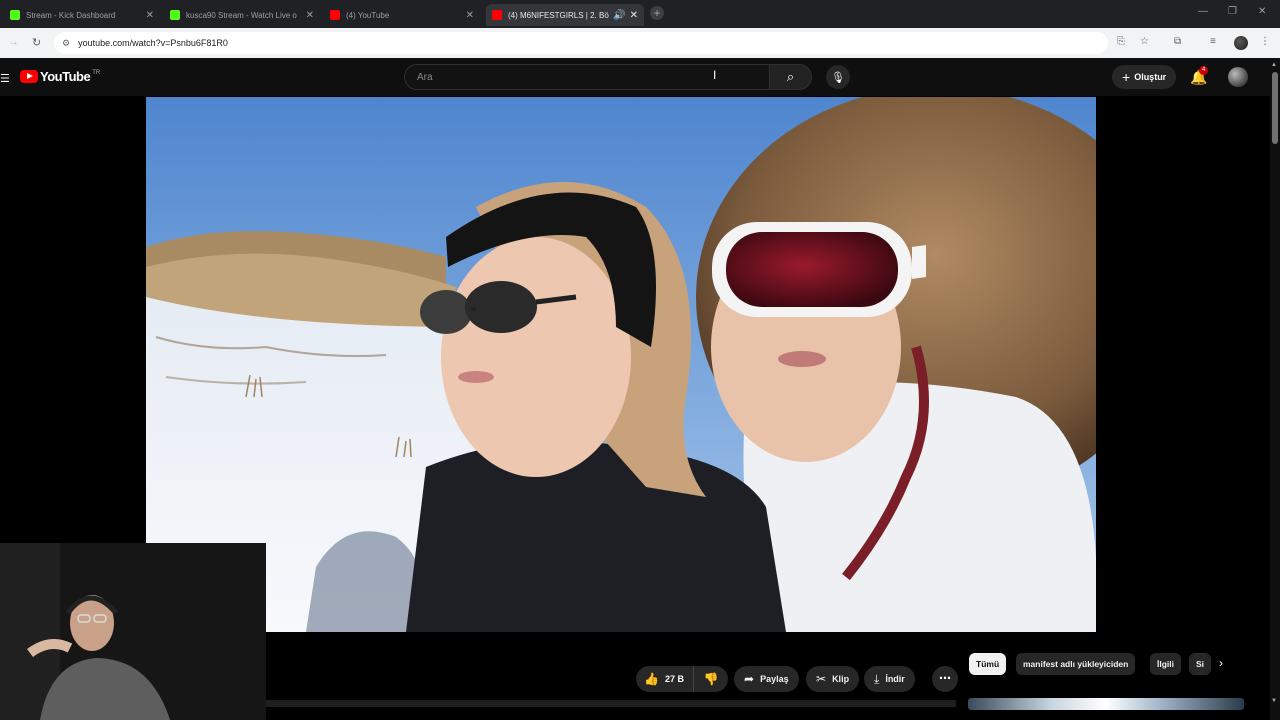 Image resolution: width=1280 pixels, height=720 pixels. What do you see at coordinates (619, 15) in the screenshot?
I see `speaker-icon: 🔊` at bounding box center [619, 15].